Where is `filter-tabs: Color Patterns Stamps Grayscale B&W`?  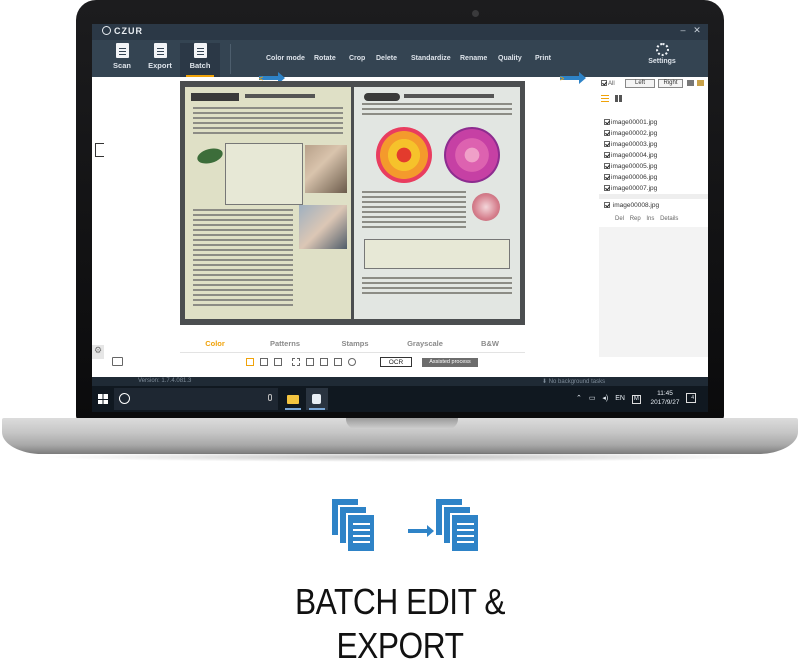 filter-tabs: Color Patterns Stamps Grayscale B&W is located at coordinates (352, 346).